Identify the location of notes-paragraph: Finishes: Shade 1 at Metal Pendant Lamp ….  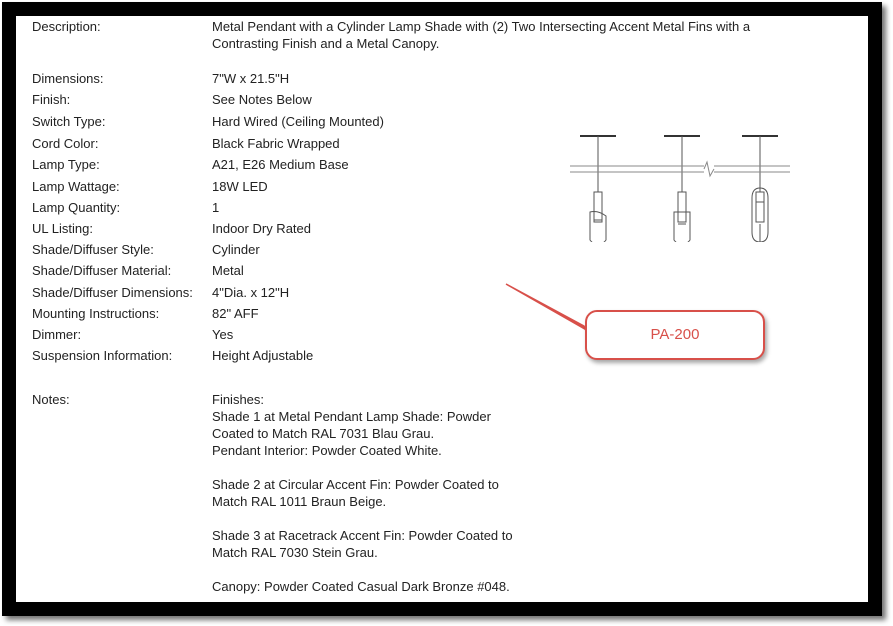
(351, 425).